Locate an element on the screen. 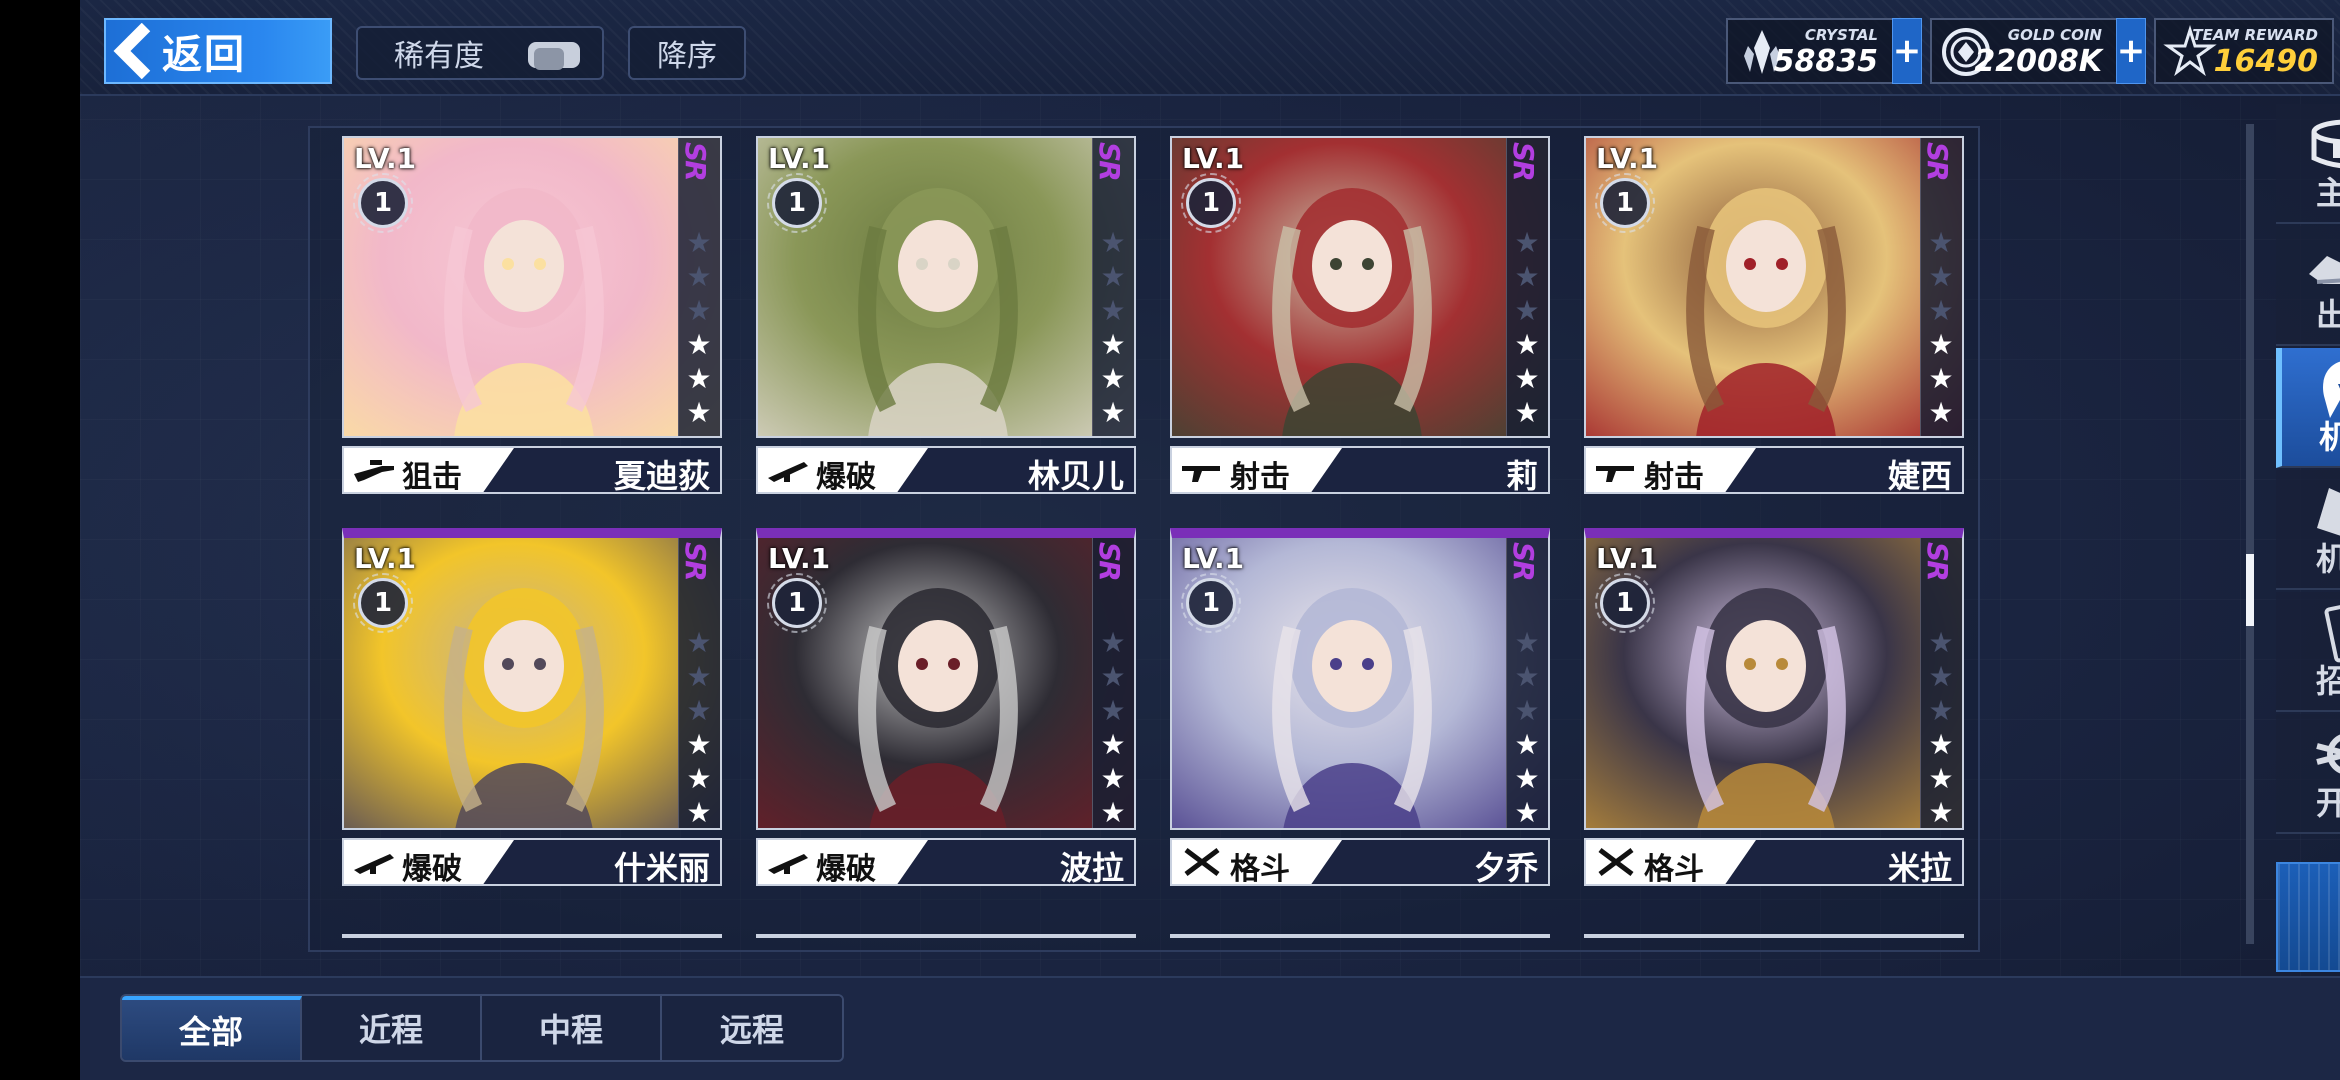 This screenshot has height=1080, width=2340. crystal-label: CRYSTAL is located at coordinates (1841, 35).